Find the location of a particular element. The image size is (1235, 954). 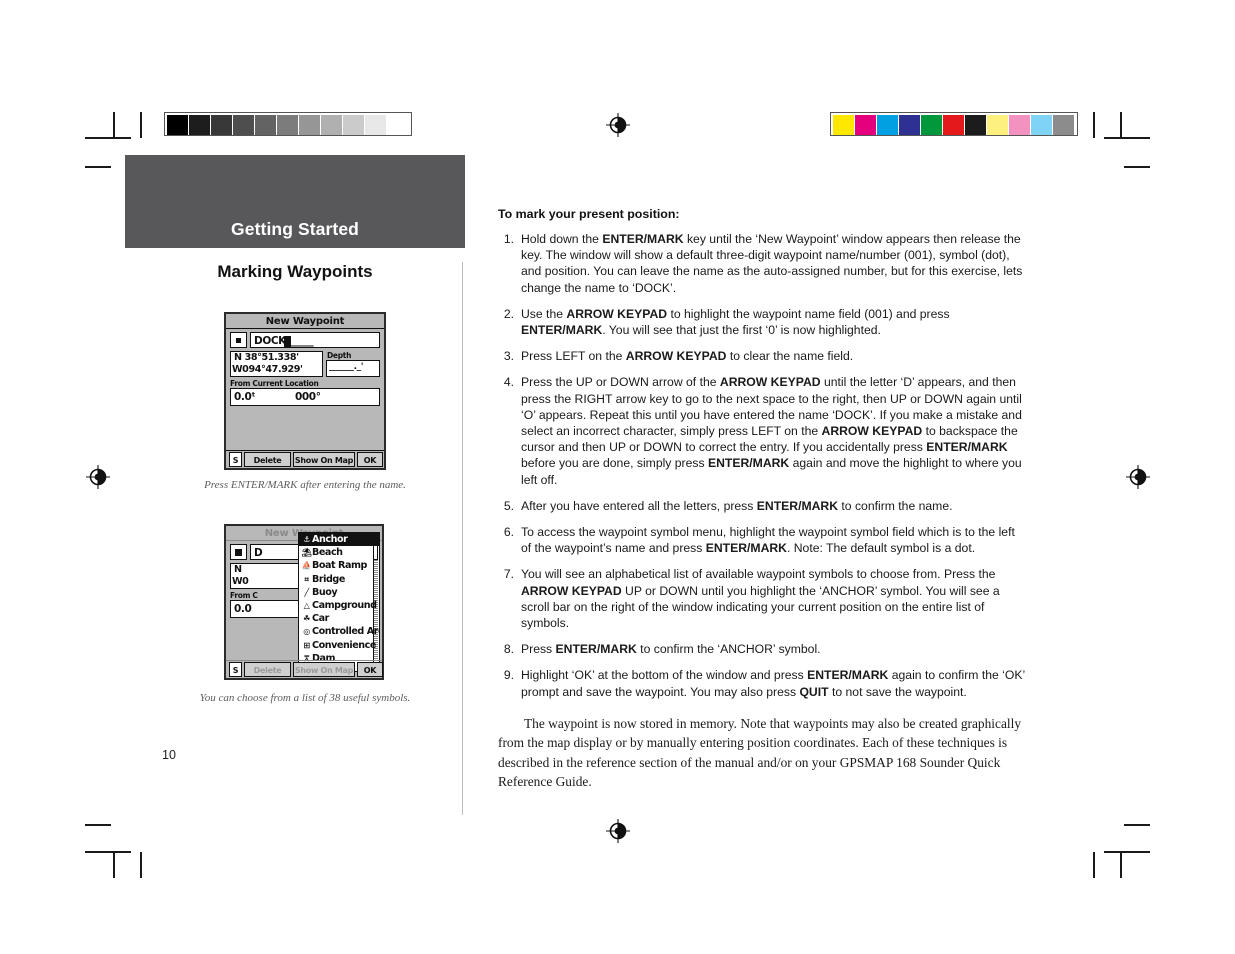

symbol-list-item: ⌗ Bridge is located at coordinates (339, 579).